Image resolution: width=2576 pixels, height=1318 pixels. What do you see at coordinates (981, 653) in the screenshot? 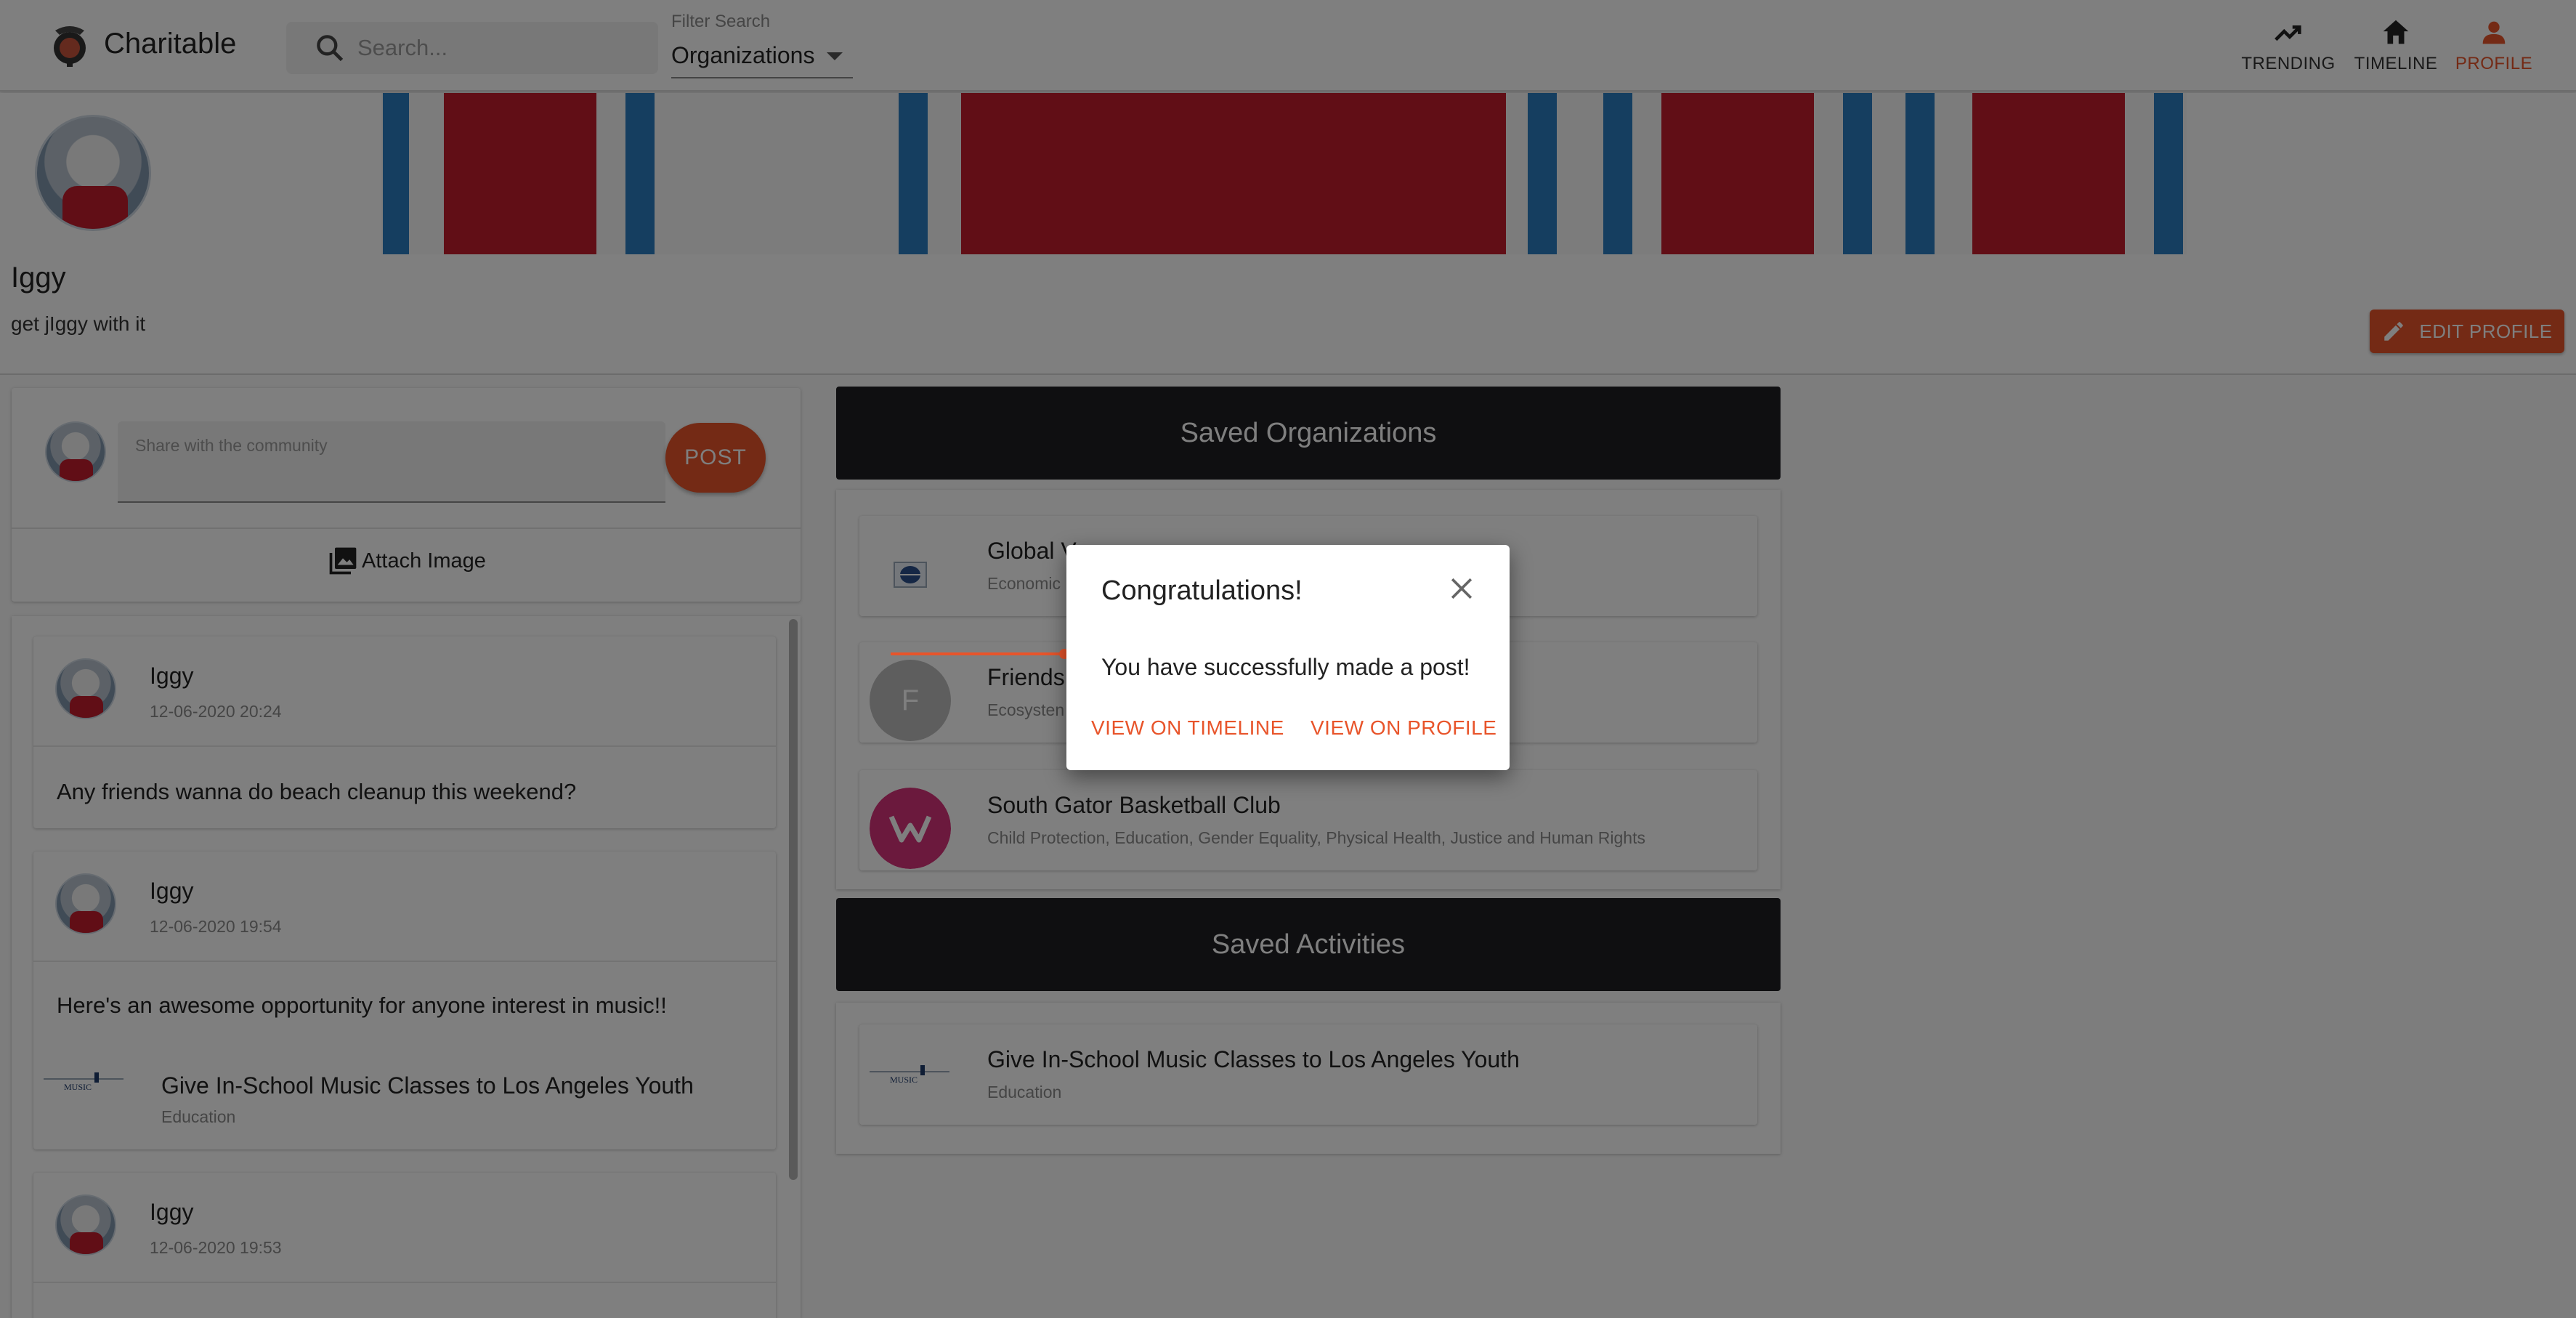
I see `pointer-line` at bounding box center [981, 653].